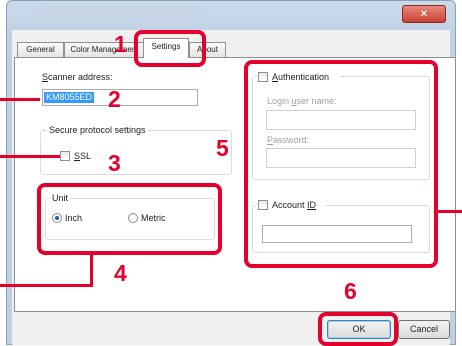 The height and width of the screenshot is (346, 462). Describe the element at coordinates (83, 156) in the screenshot. I see `ssl-label: SSL` at that location.